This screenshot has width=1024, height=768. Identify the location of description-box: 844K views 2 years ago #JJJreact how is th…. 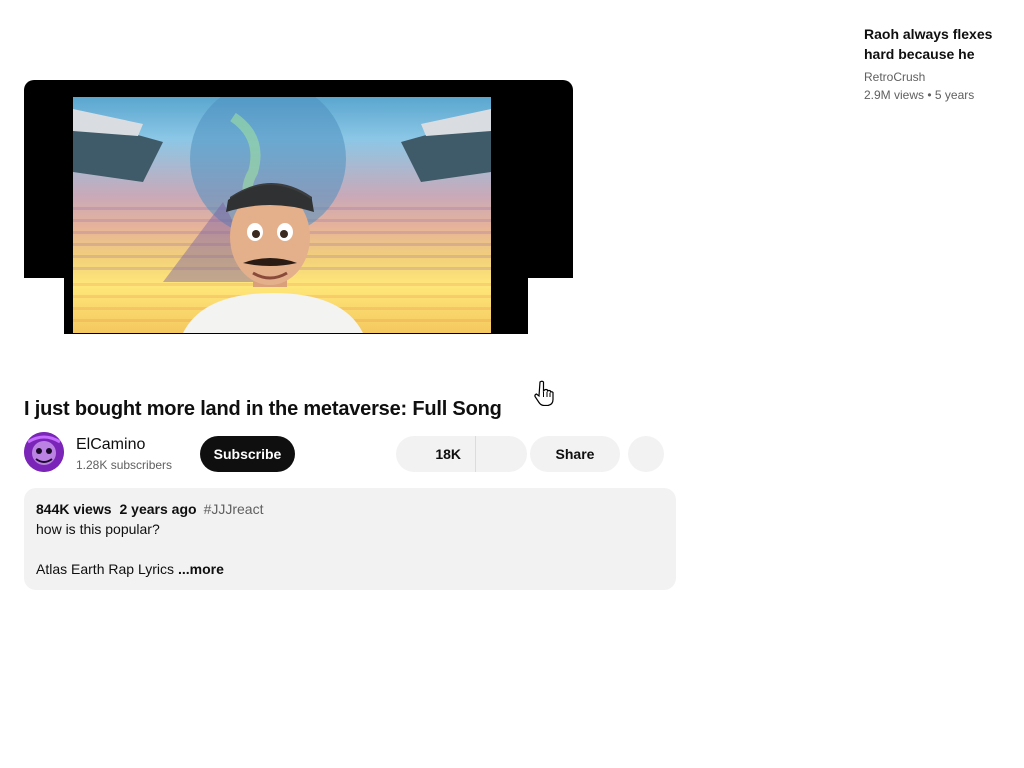
(350, 539).